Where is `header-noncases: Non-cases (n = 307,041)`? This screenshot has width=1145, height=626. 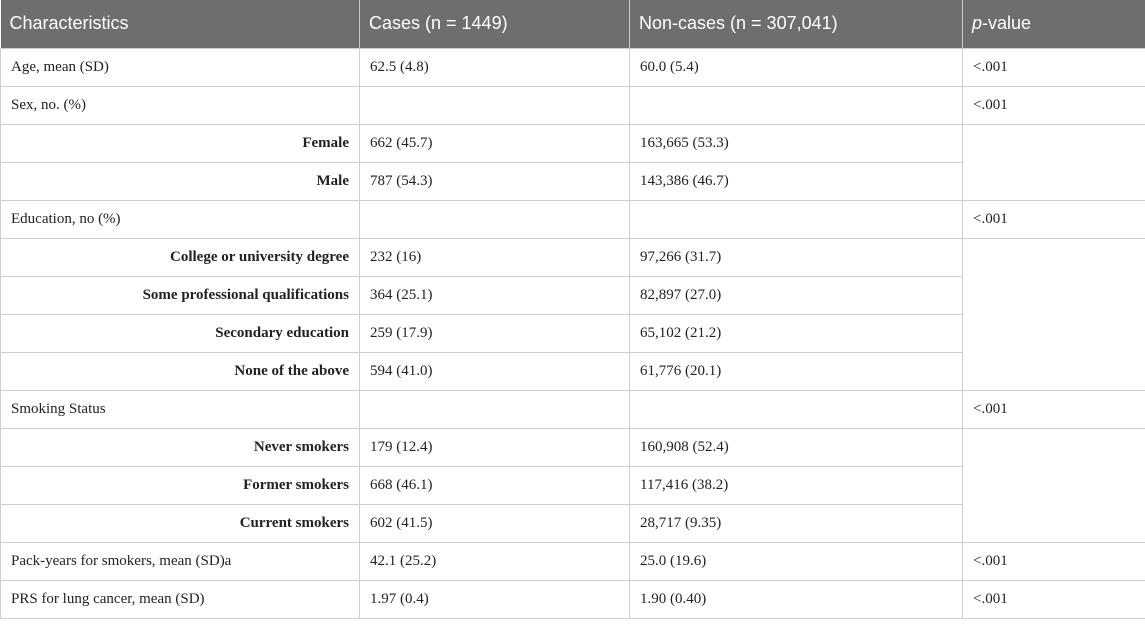
header-noncases: Non-cases (n = 307,041) is located at coordinates (796, 24).